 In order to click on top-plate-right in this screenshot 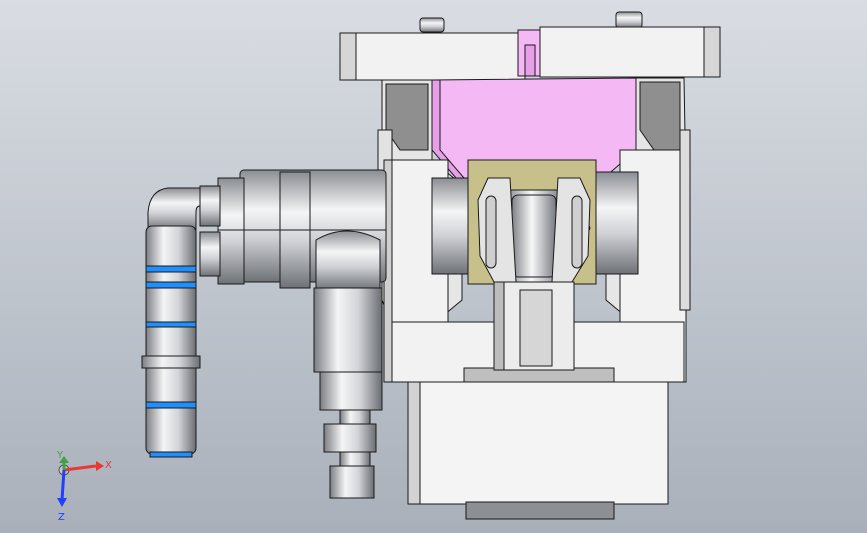, I will do `click(630, 52)`.